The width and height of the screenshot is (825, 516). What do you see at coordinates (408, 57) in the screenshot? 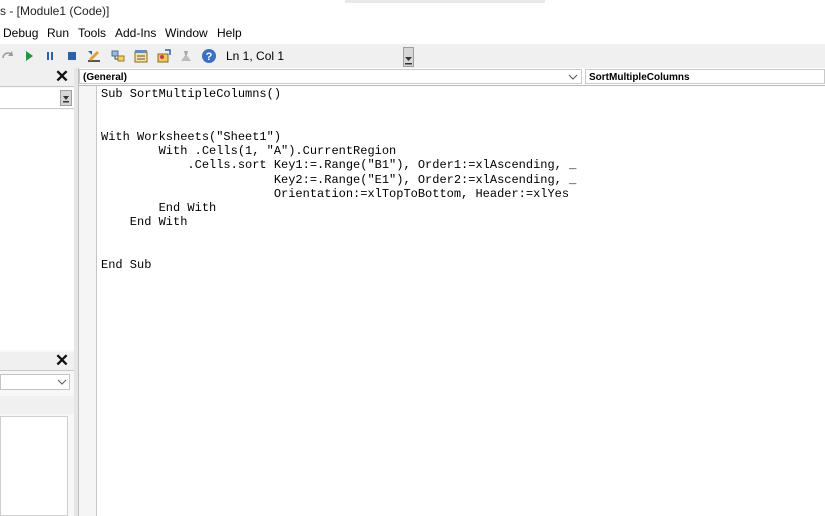
I see `toolbar-grip` at bounding box center [408, 57].